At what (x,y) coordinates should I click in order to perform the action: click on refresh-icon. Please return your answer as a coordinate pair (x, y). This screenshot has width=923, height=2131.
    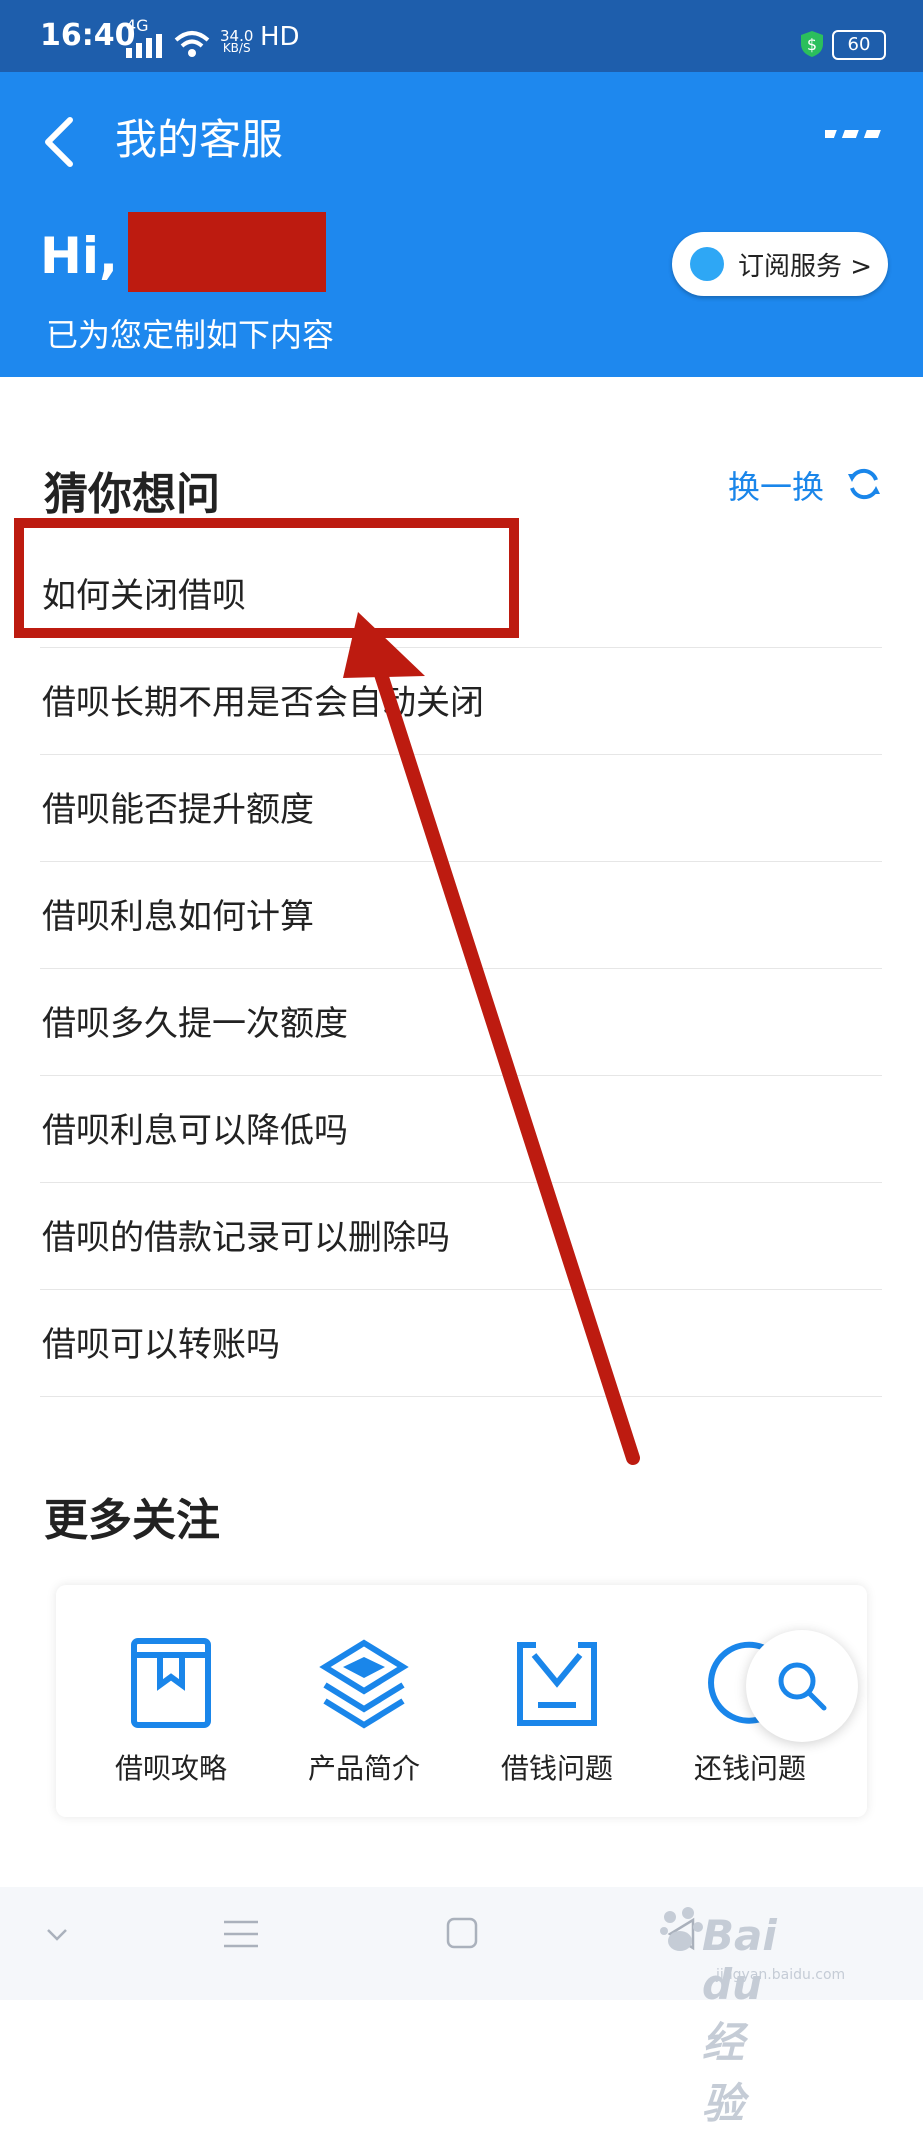
    Looking at the image, I should click on (864, 484).